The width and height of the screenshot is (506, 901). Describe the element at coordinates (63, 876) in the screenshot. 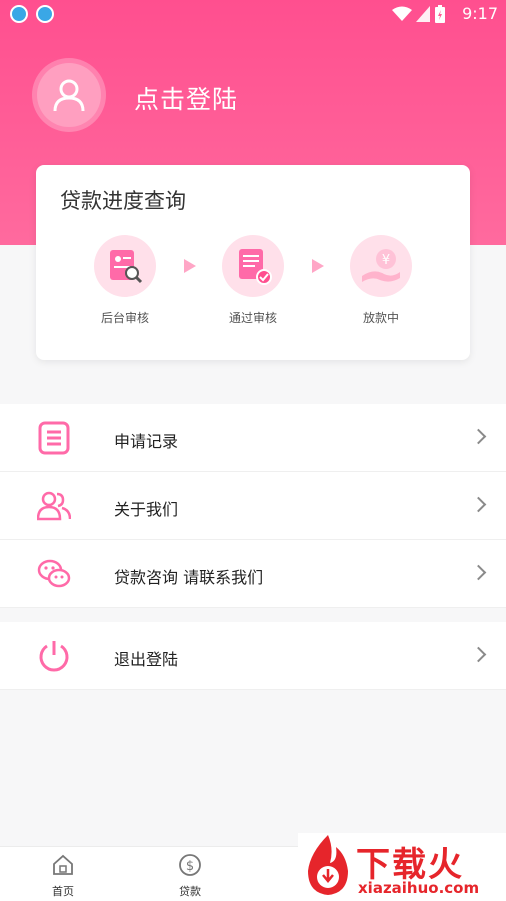

I see `tab-home: 首页` at that location.